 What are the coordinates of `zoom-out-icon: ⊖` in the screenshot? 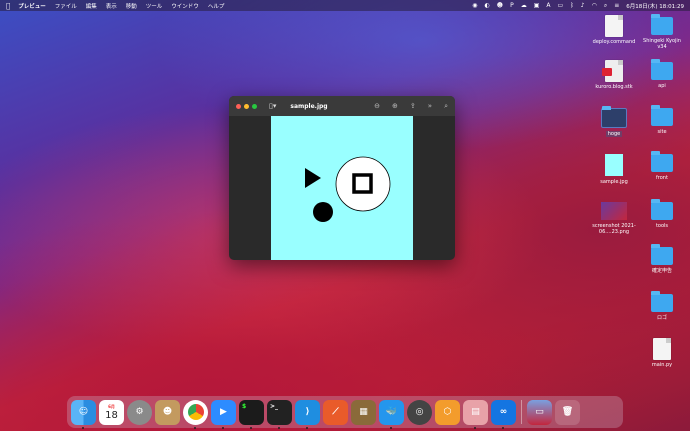 It's located at (377, 106).